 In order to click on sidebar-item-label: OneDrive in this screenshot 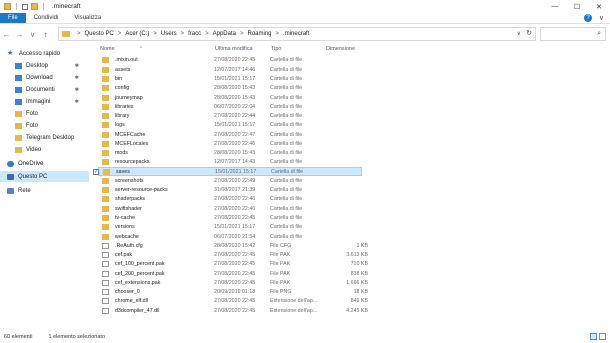, I will do `click(31, 163)`.